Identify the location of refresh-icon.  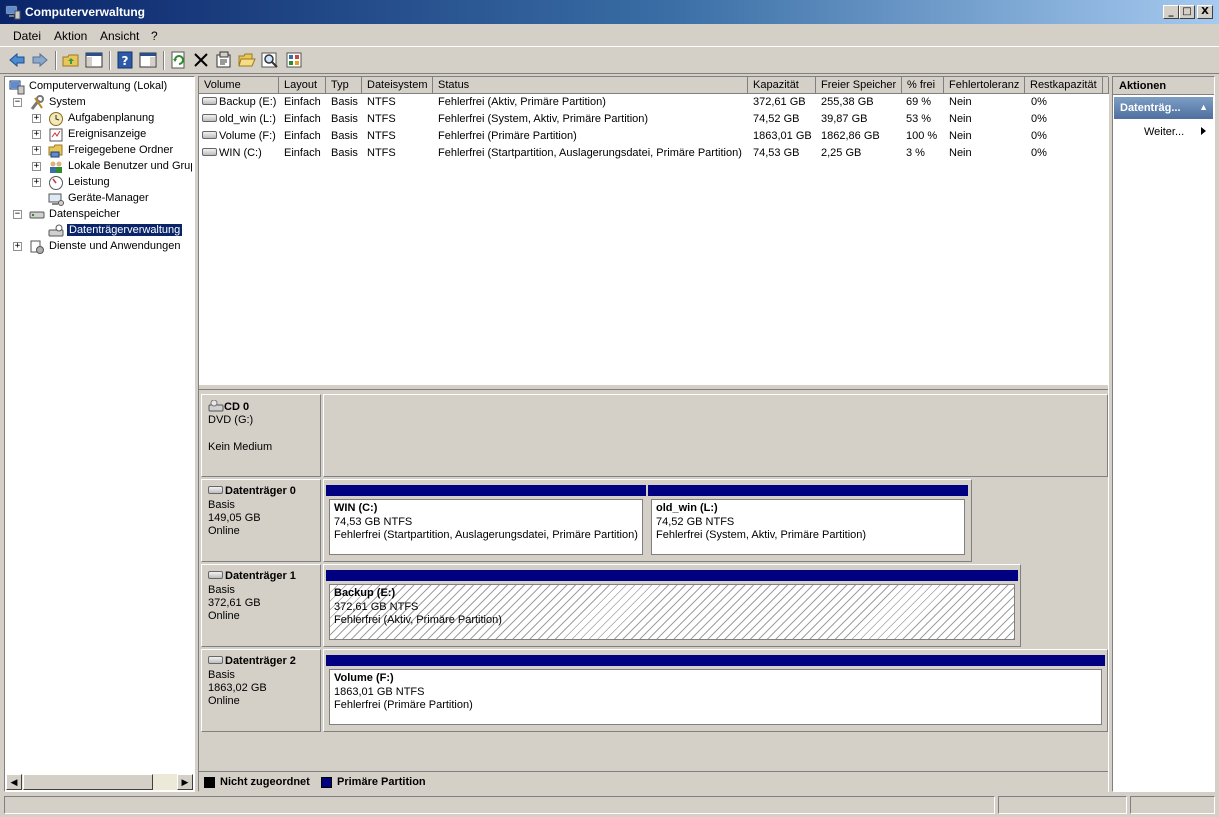
(179, 60).